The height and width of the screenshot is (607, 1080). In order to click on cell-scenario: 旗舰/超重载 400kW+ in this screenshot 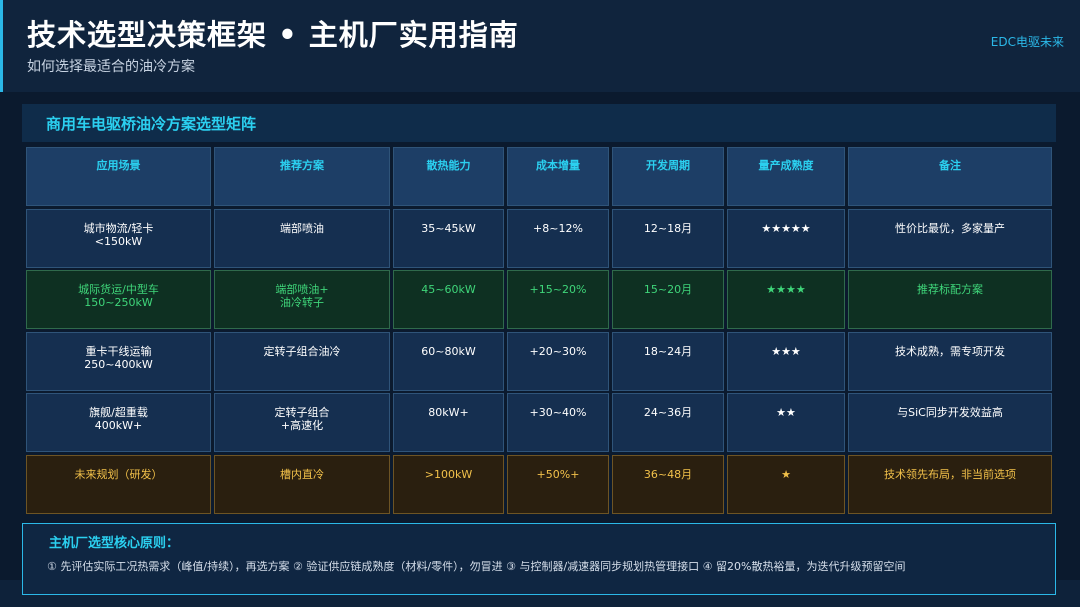, I will do `click(118, 422)`.